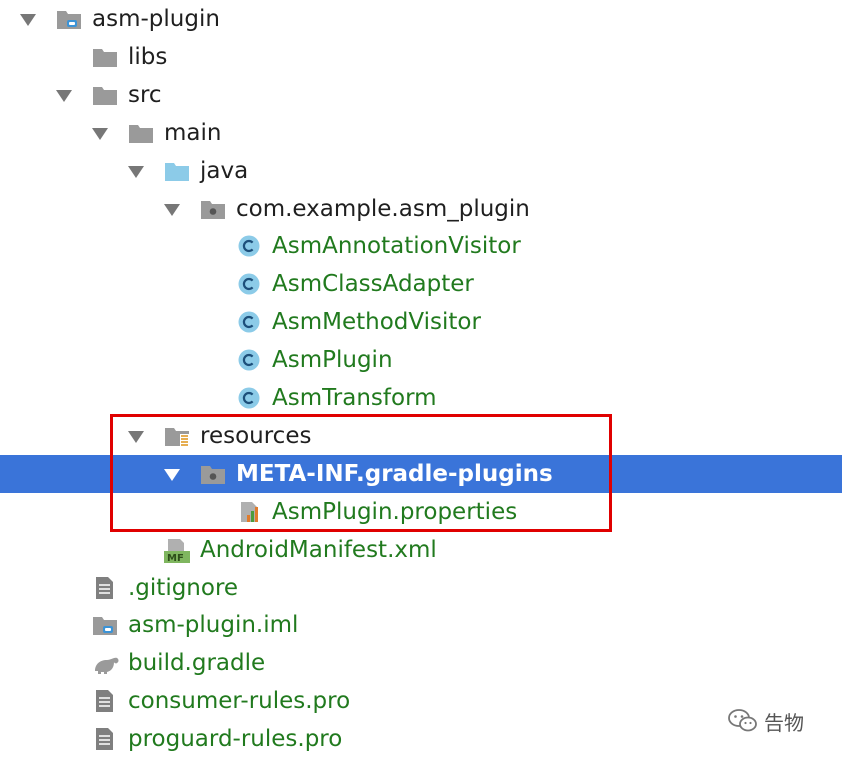  I want to click on tree-row: .gitignore, so click(421, 588).